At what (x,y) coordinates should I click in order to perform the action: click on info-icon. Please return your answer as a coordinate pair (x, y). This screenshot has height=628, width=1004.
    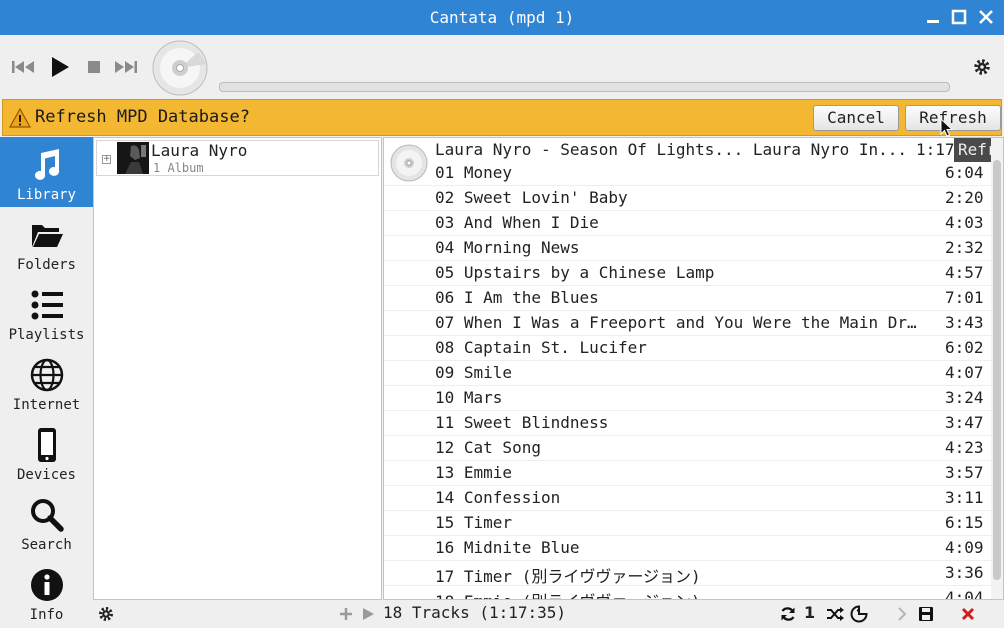
    Looking at the image, I should click on (47, 585).